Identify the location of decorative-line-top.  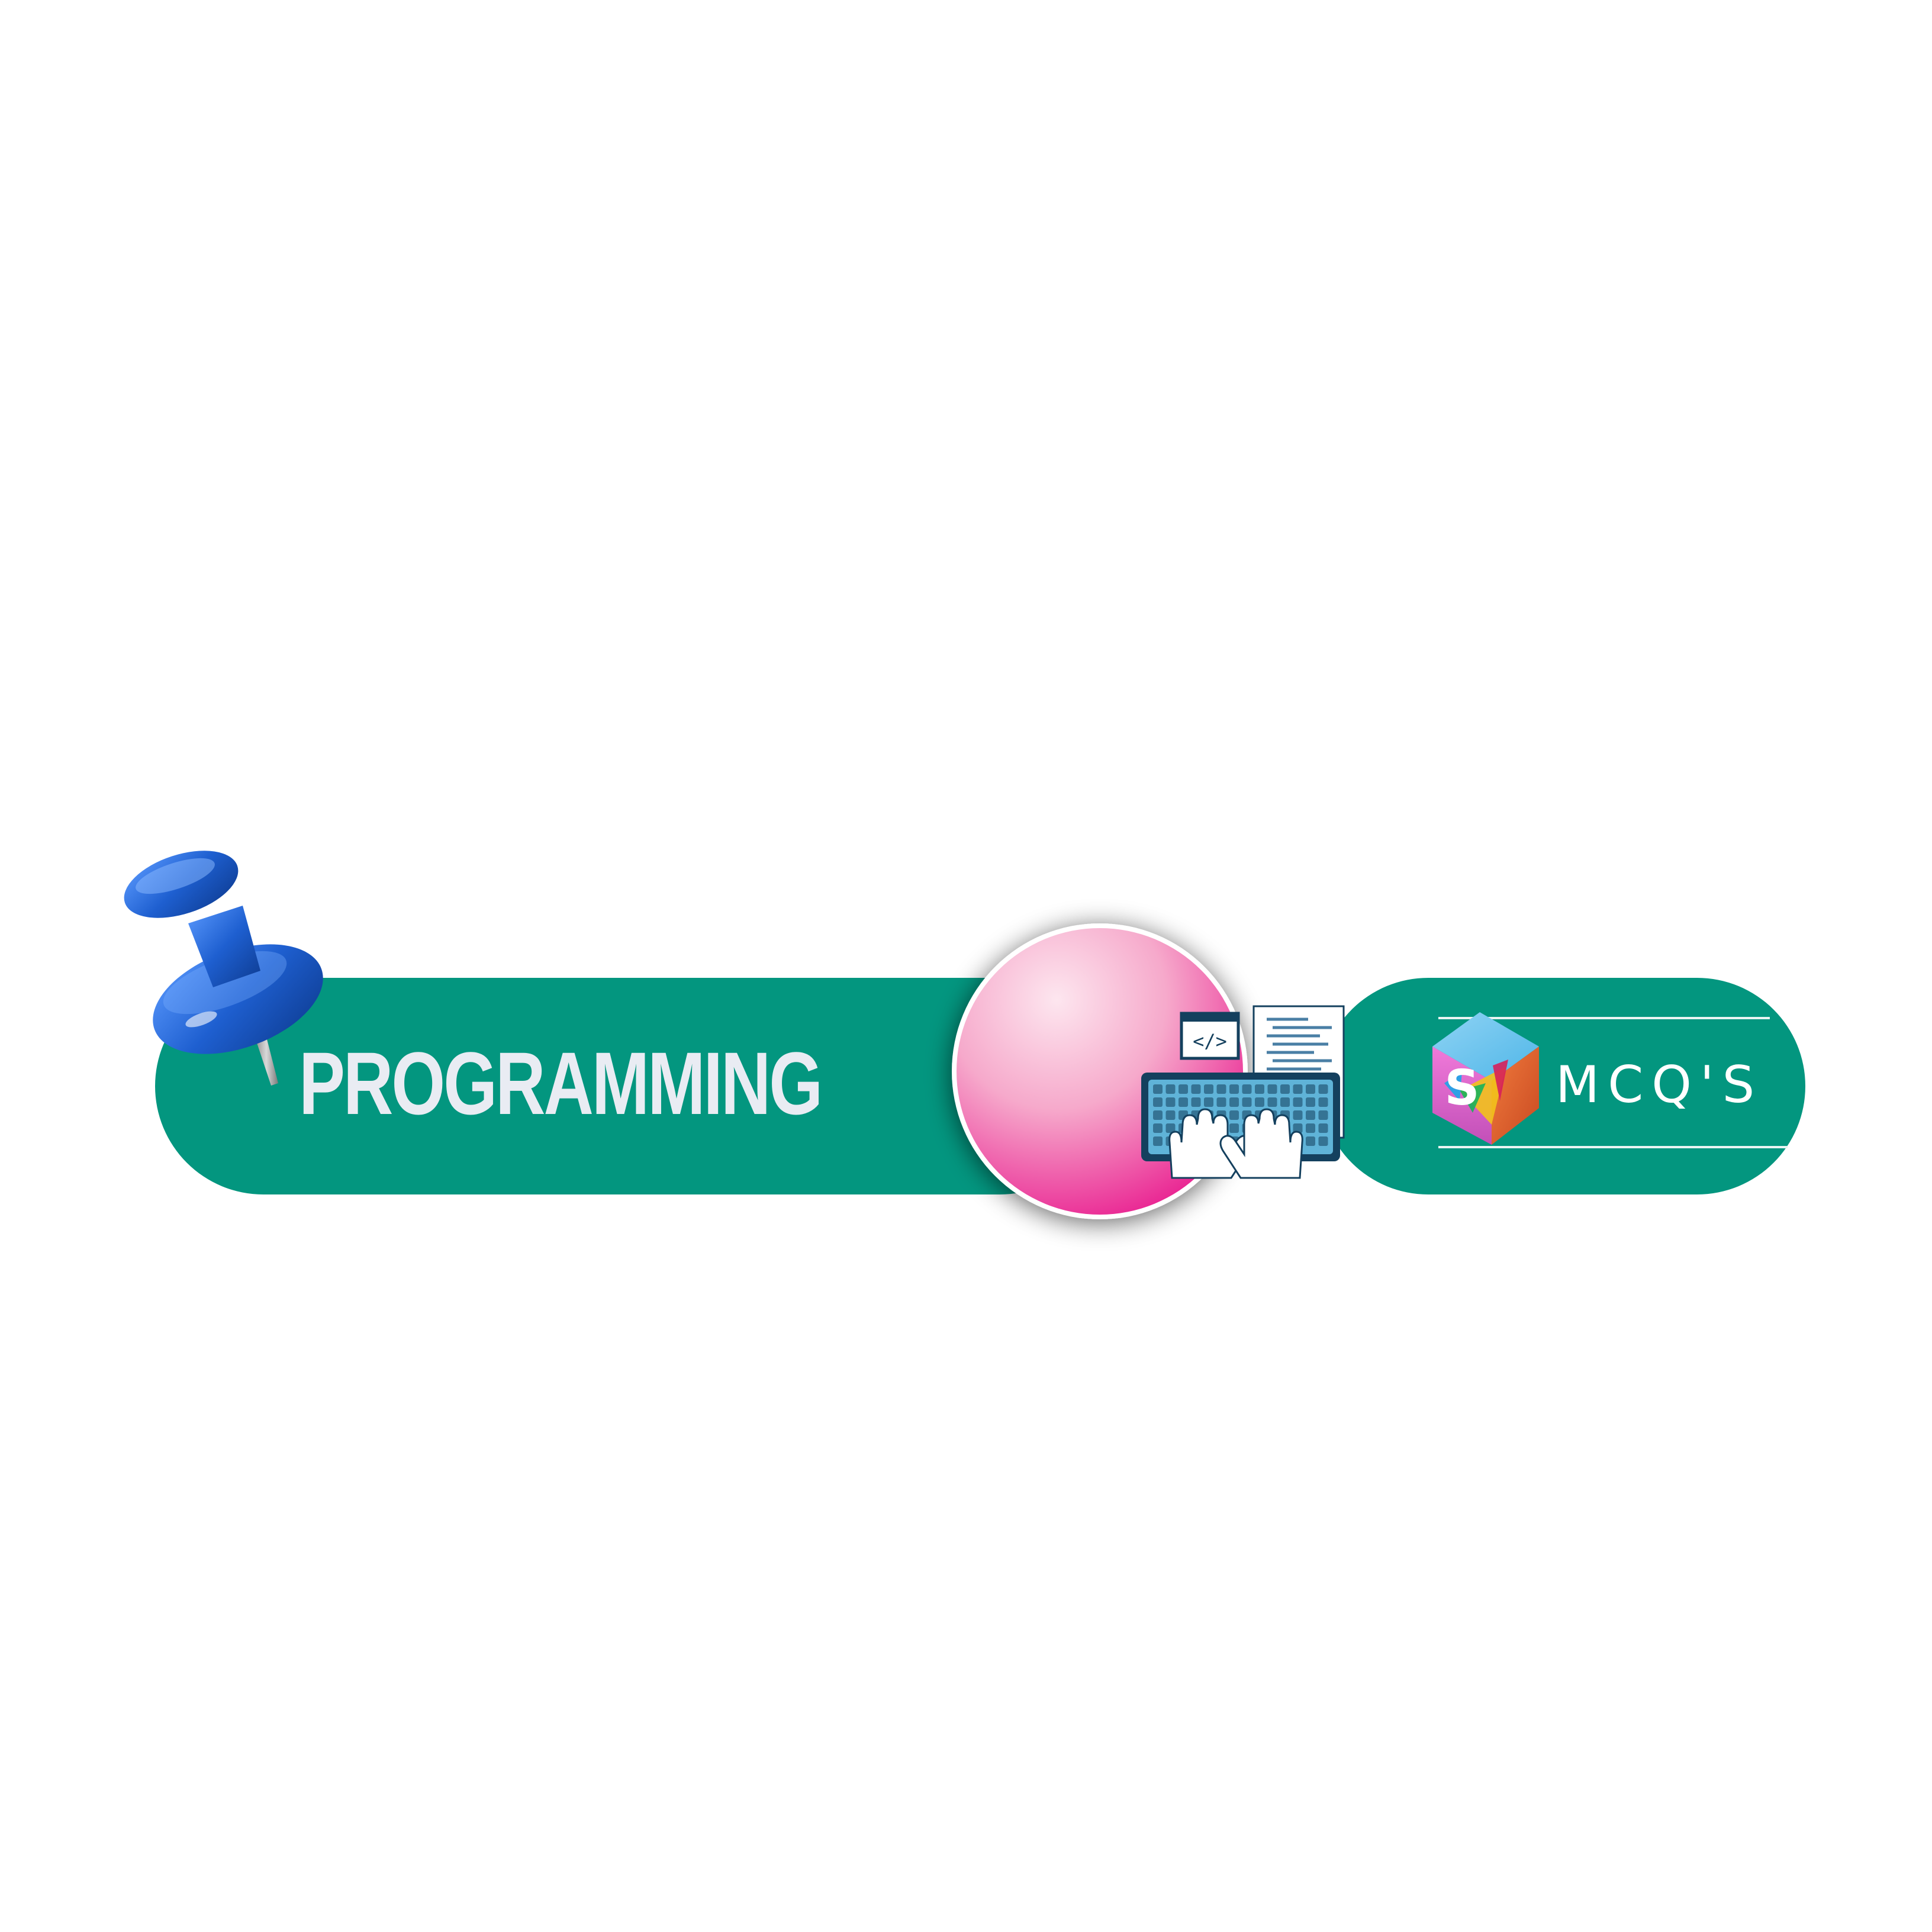
(1604, 1018).